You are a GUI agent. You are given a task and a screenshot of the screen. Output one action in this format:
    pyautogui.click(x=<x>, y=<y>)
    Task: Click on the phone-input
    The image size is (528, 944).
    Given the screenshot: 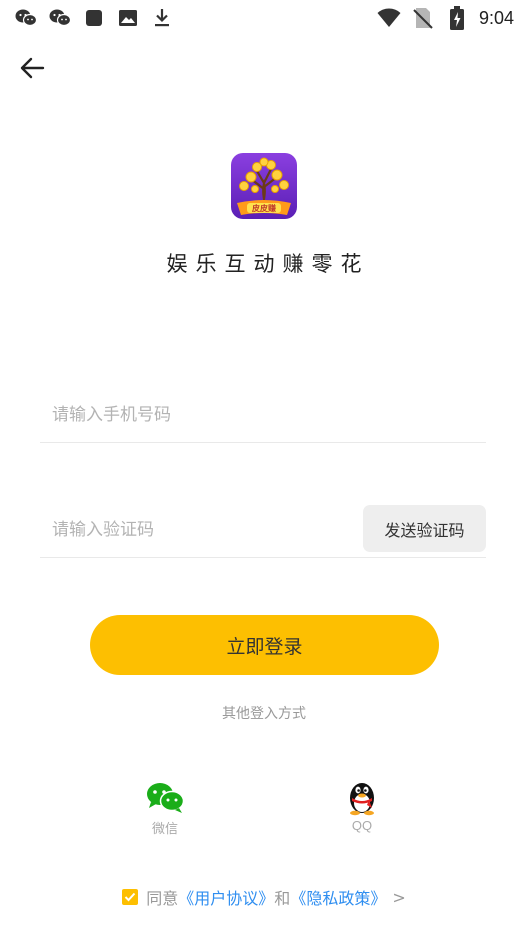 What is the action you would take?
    pyautogui.click(x=202, y=415)
    